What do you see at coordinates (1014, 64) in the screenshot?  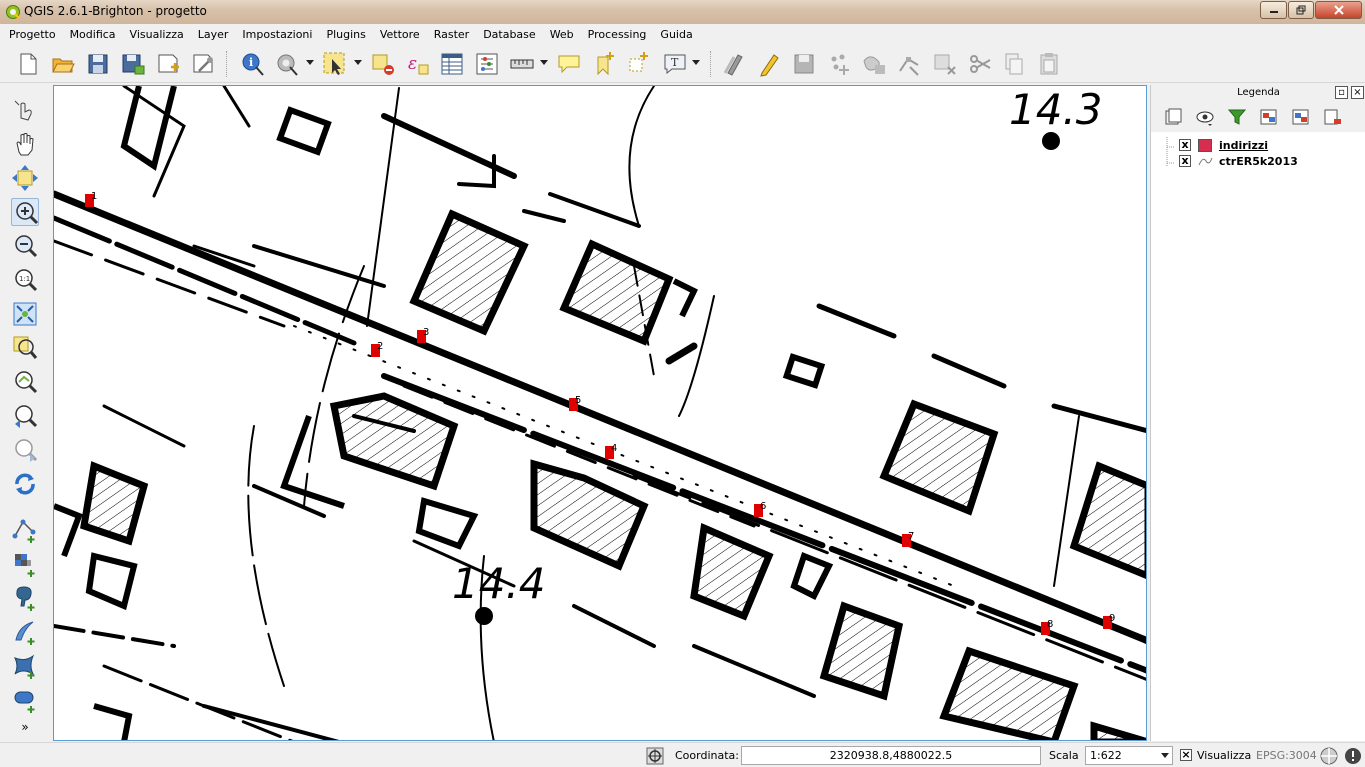 I see `copy-features-icon` at bounding box center [1014, 64].